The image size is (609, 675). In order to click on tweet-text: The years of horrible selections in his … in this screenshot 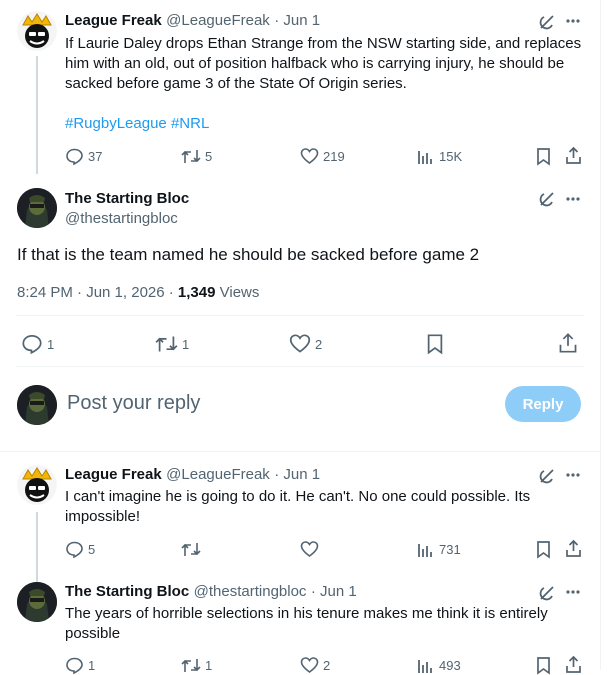, I will do `click(306, 623)`.